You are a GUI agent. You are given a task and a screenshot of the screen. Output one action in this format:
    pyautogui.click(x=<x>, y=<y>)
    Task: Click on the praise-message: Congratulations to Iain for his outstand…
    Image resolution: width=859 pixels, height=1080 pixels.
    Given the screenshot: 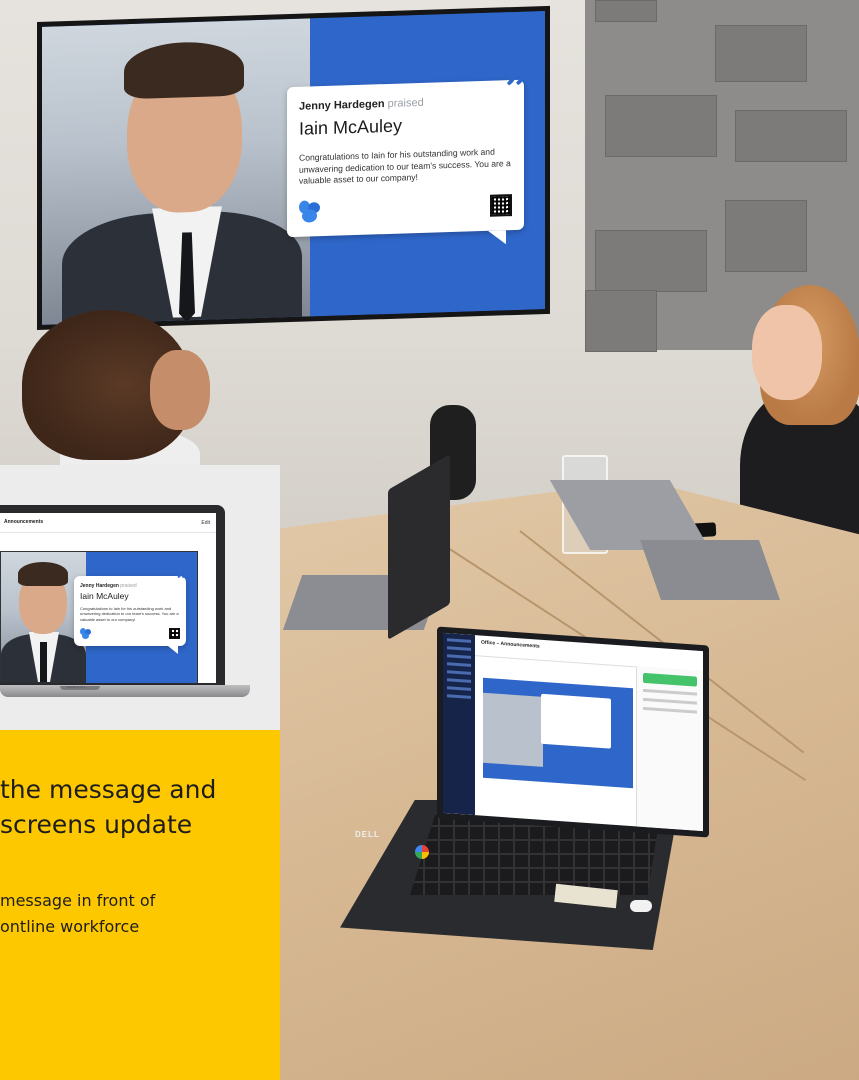 What is the action you would take?
    pyautogui.click(x=405, y=166)
    